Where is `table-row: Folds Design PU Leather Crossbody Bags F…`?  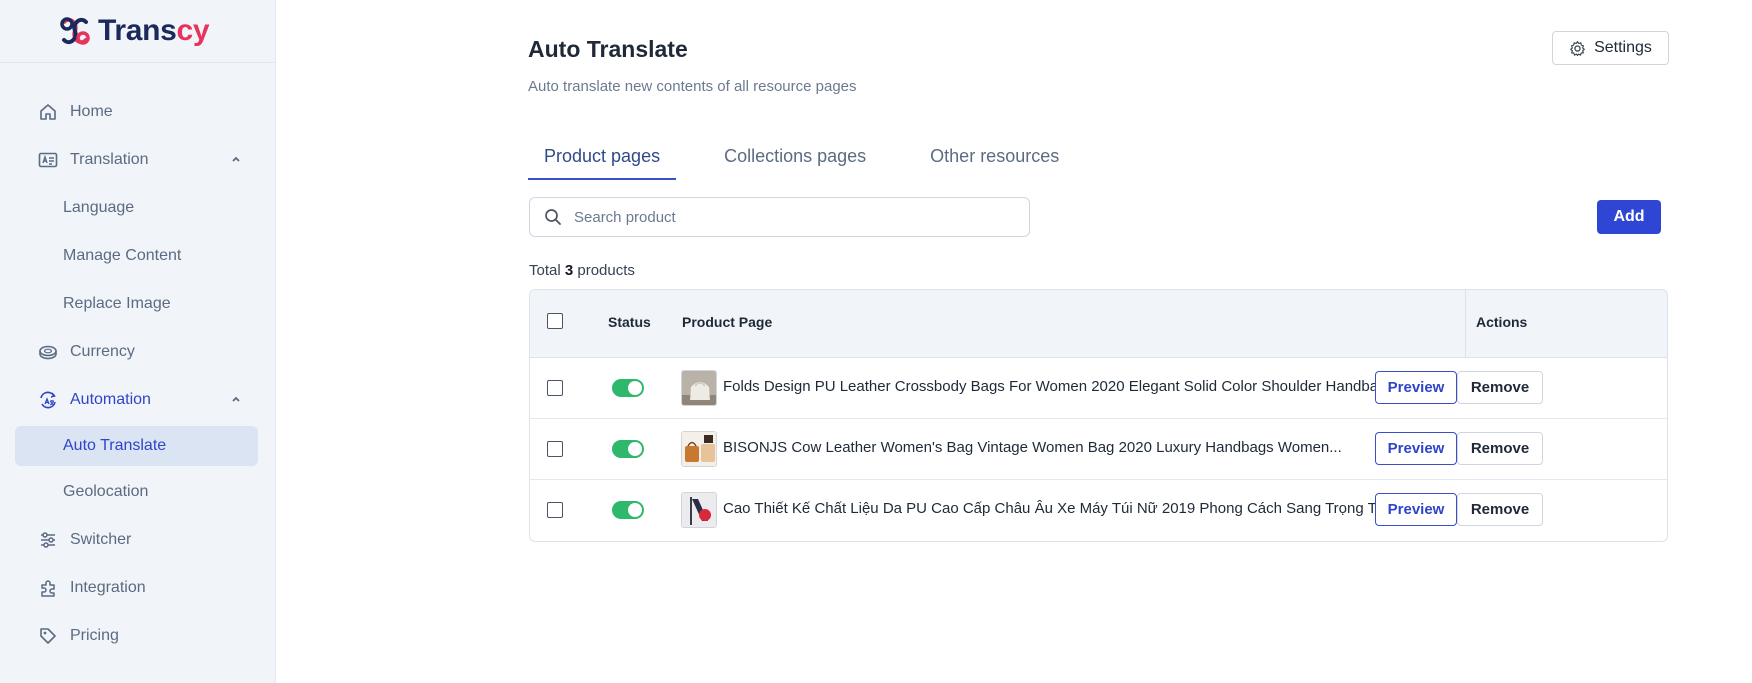 table-row: Folds Design PU Leather Crossbody Bags F… is located at coordinates (1098, 388).